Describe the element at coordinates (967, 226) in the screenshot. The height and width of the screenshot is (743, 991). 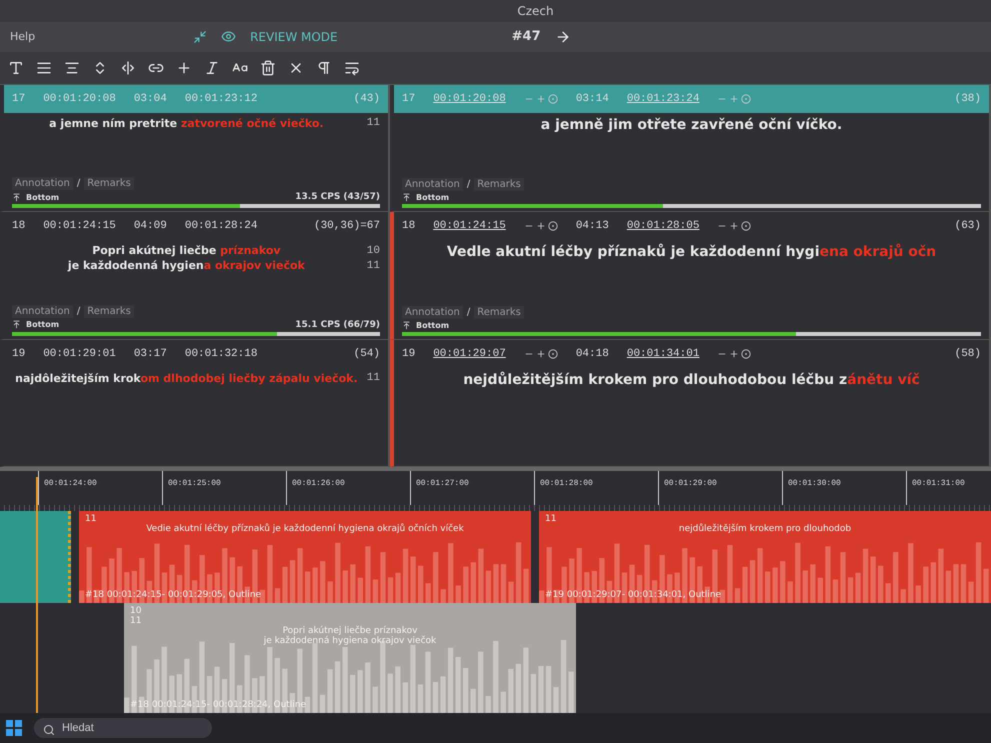
I see `character-count: (63)` at that location.